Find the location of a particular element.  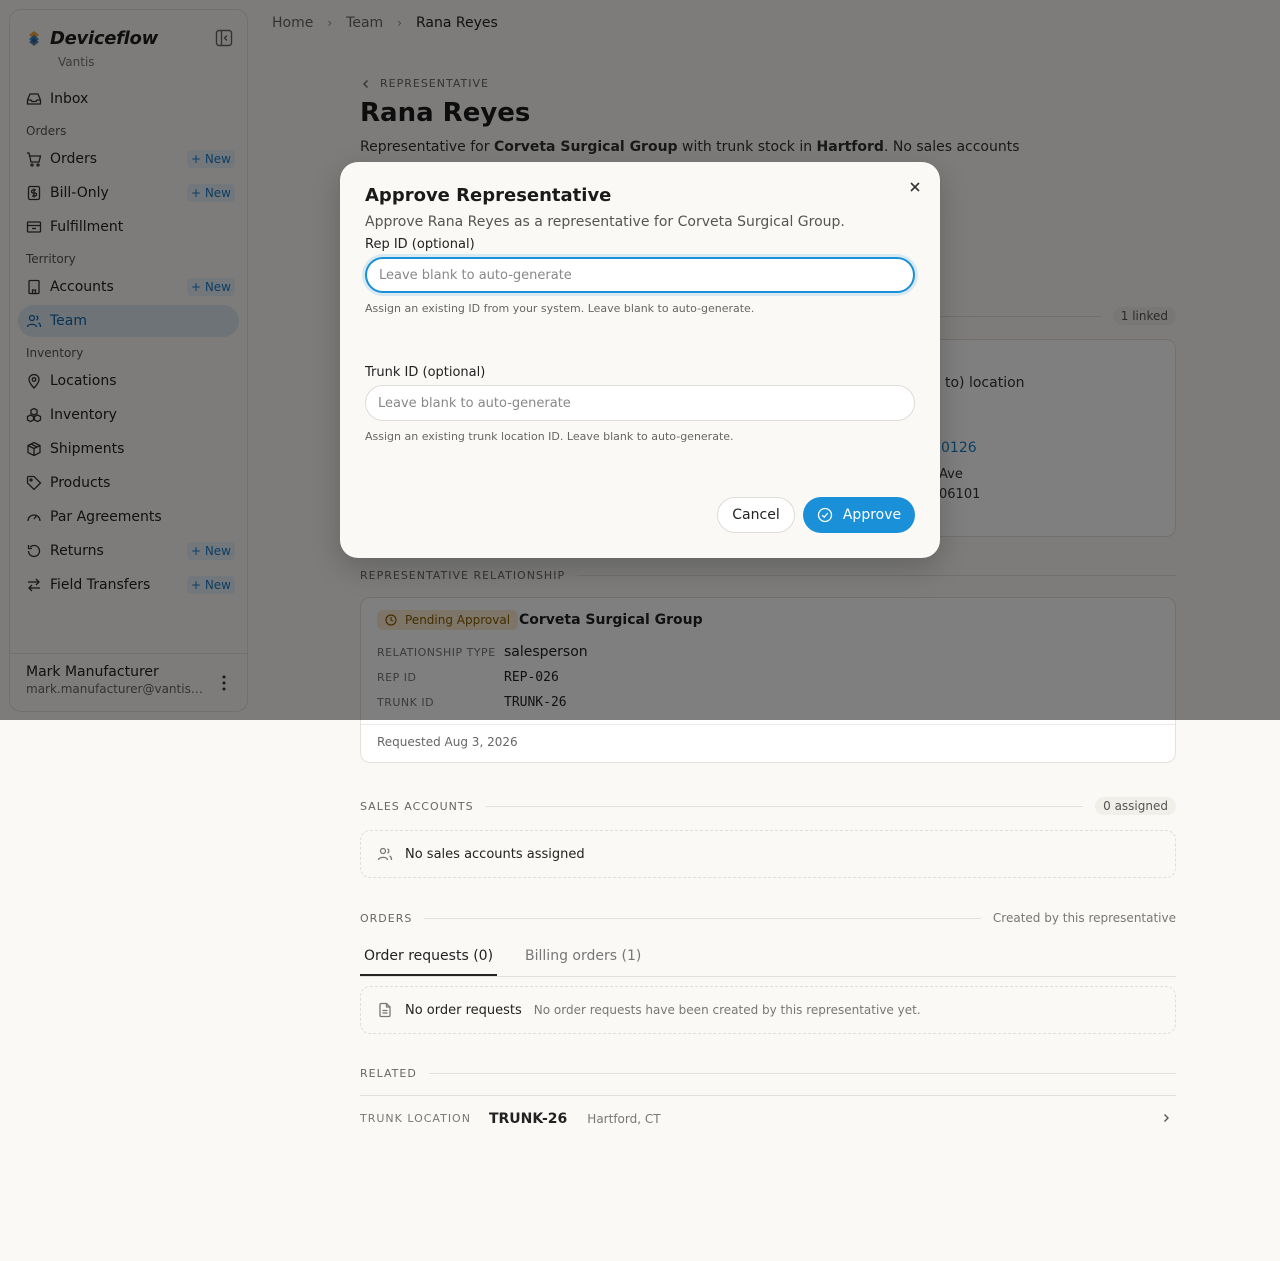

sales-accounts-count-badge: 0 assigned is located at coordinates (1135, 806).